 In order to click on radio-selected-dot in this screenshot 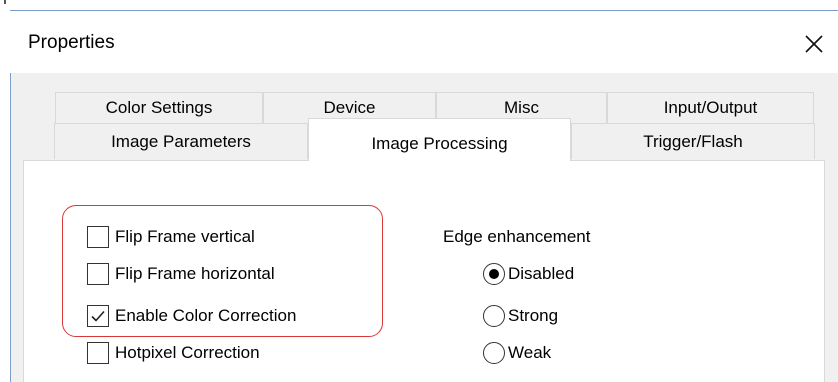, I will do `click(494, 274)`.